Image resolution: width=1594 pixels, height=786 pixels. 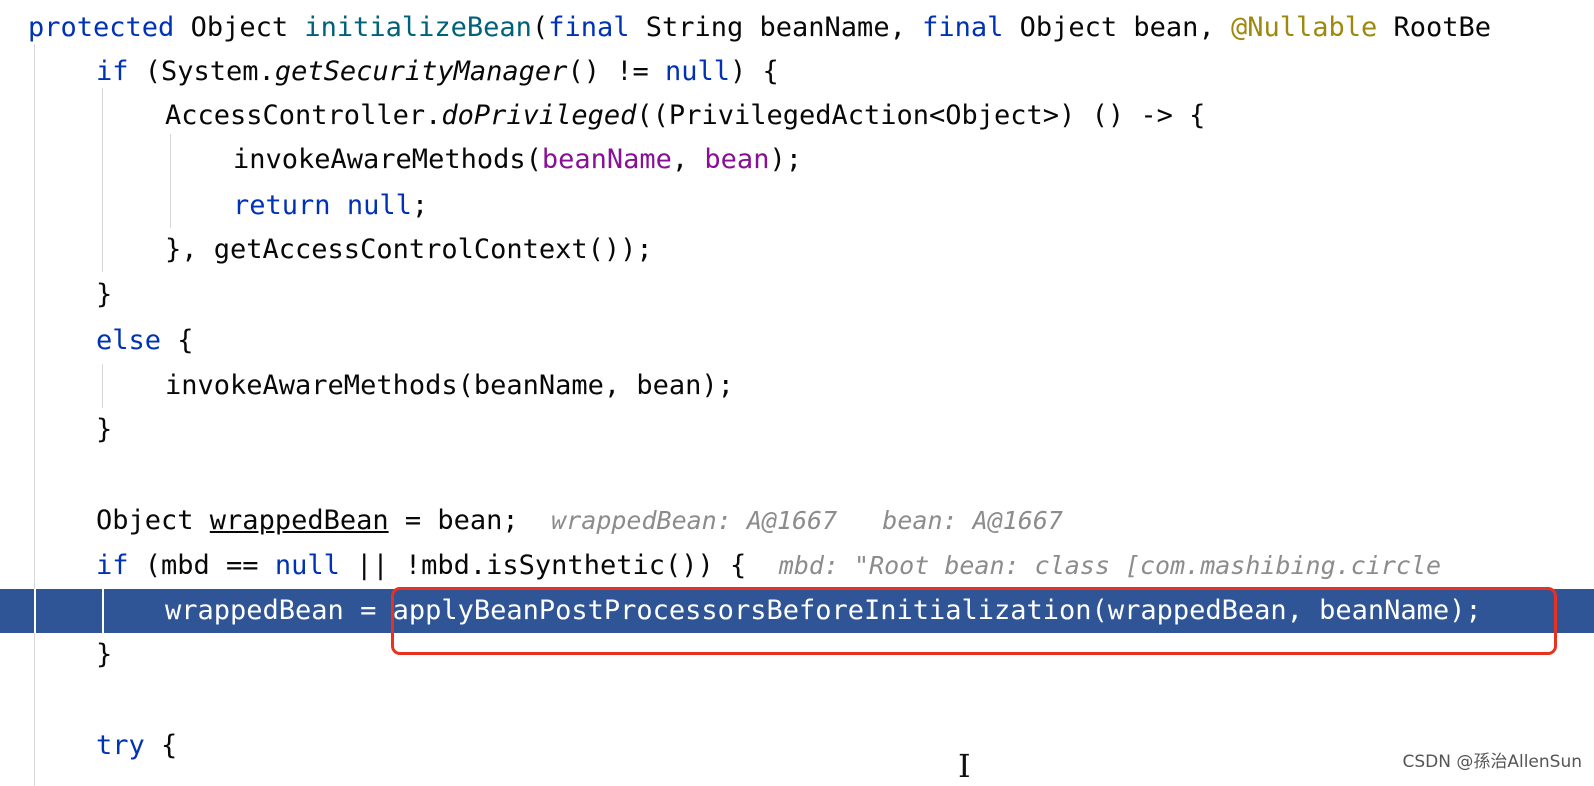 What do you see at coordinates (754, 71) in the screenshot?
I see `code-text: ) {` at bounding box center [754, 71].